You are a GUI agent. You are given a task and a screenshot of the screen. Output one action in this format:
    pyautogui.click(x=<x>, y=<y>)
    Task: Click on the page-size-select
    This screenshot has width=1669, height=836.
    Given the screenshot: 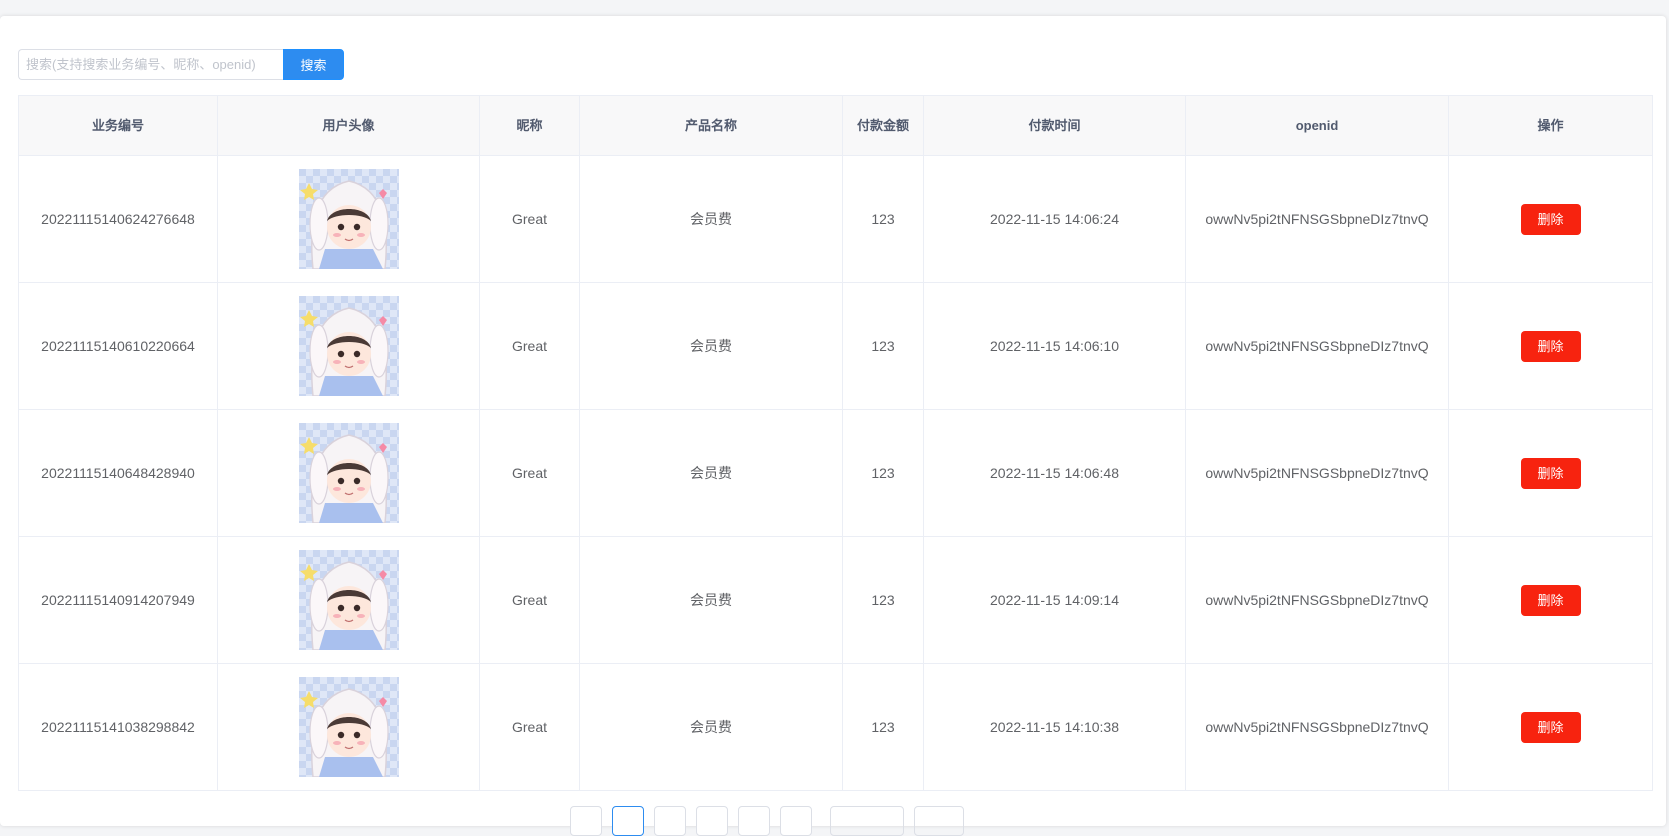 What is the action you would take?
    pyautogui.click(x=867, y=821)
    